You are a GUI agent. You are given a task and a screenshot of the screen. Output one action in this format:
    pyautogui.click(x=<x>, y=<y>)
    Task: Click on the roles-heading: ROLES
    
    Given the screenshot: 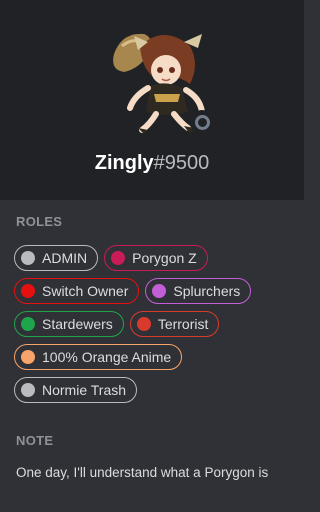 What is the action you would take?
    pyautogui.click(x=39, y=221)
    